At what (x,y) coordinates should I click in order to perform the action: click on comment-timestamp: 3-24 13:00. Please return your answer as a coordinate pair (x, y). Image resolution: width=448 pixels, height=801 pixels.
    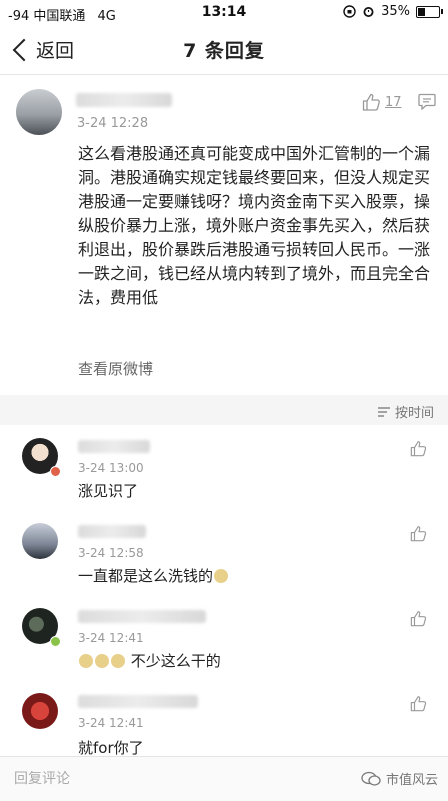
    Looking at the image, I should click on (111, 468).